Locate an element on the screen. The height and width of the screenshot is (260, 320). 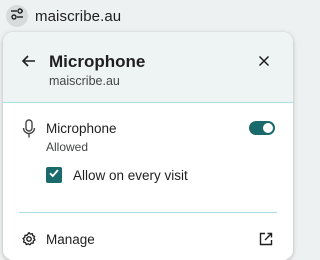
permission-label: Microphone is located at coordinates (81, 128).